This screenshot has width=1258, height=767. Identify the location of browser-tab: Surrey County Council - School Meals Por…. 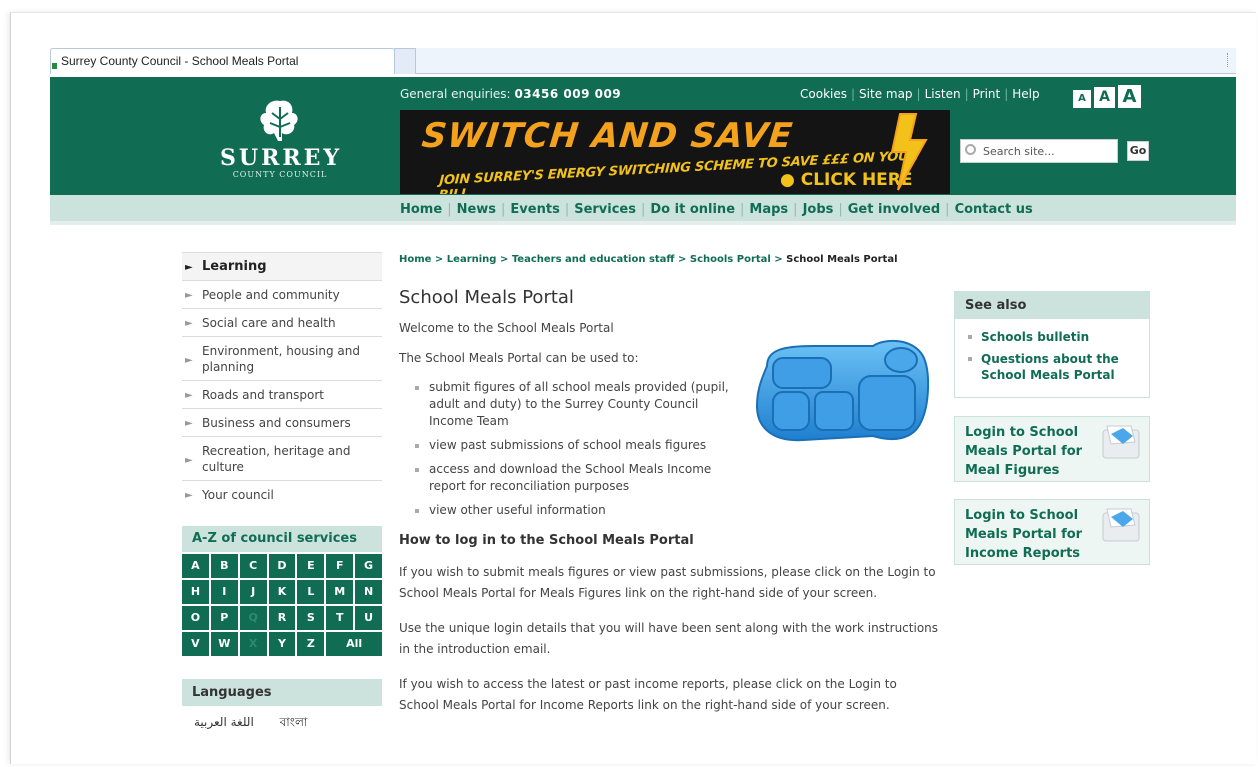
(222, 61).